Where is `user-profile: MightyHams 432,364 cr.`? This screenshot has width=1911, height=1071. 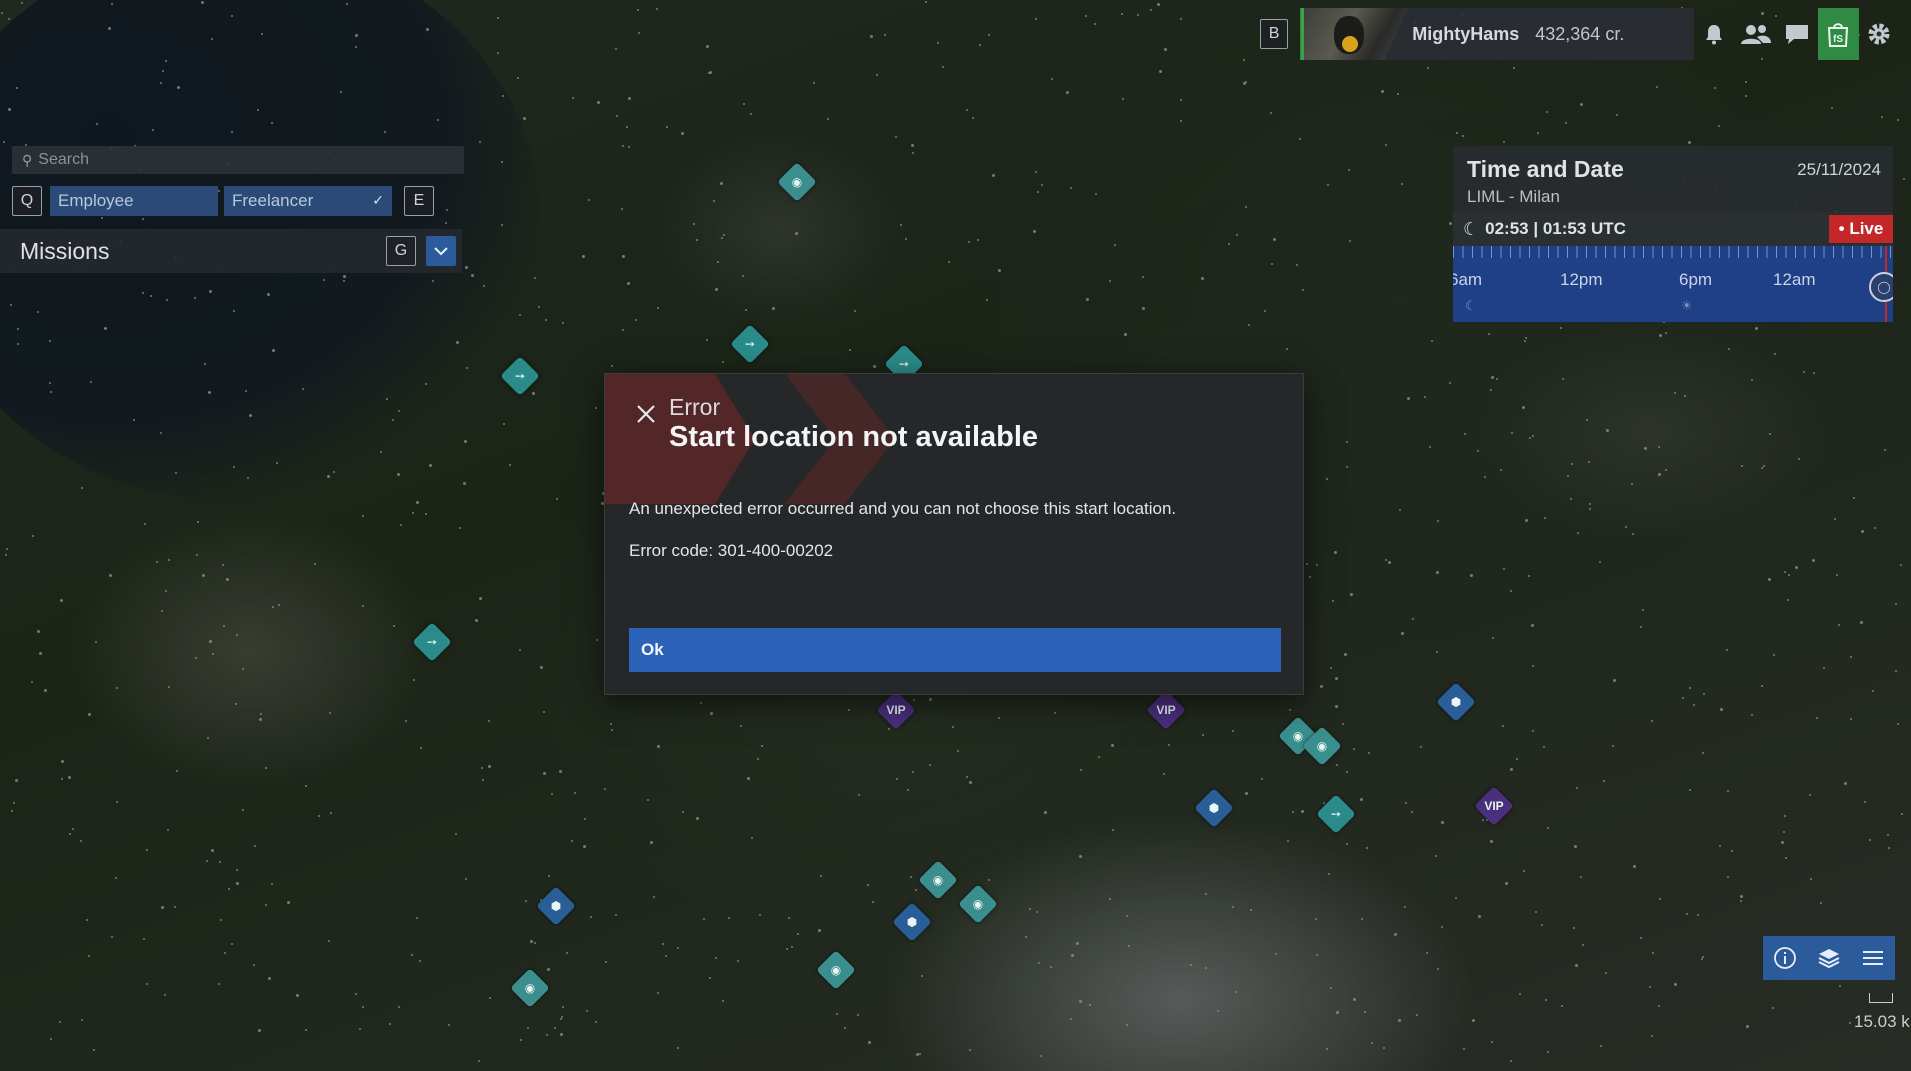 user-profile: MightyHams 432,364 cr. is located at coordinates (1497, 34).